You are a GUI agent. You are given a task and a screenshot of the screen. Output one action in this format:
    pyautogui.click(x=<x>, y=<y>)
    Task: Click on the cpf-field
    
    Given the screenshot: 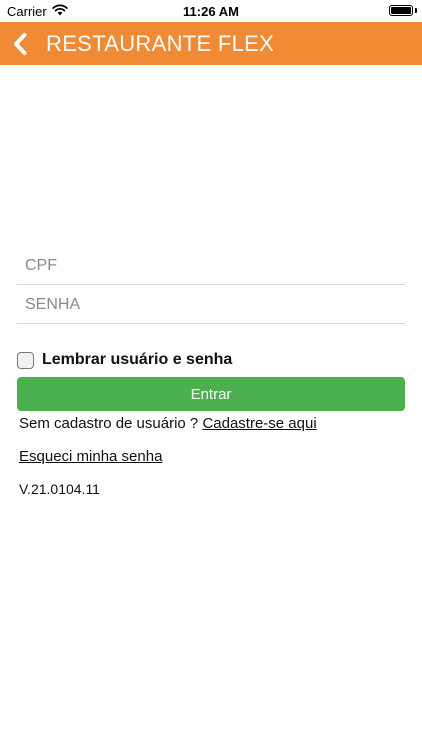 What is the action you would take?
    pyautogui.click(x=211, y=266)
    